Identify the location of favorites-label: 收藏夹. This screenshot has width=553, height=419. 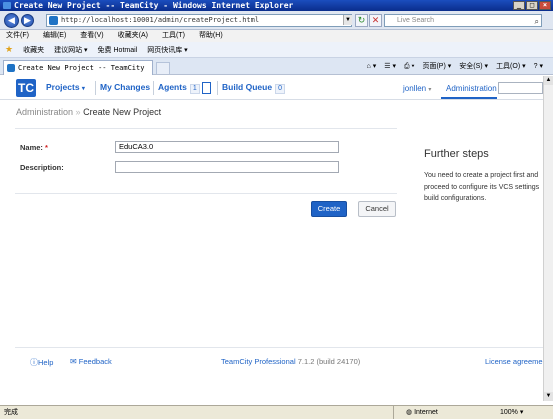
(33, 50).